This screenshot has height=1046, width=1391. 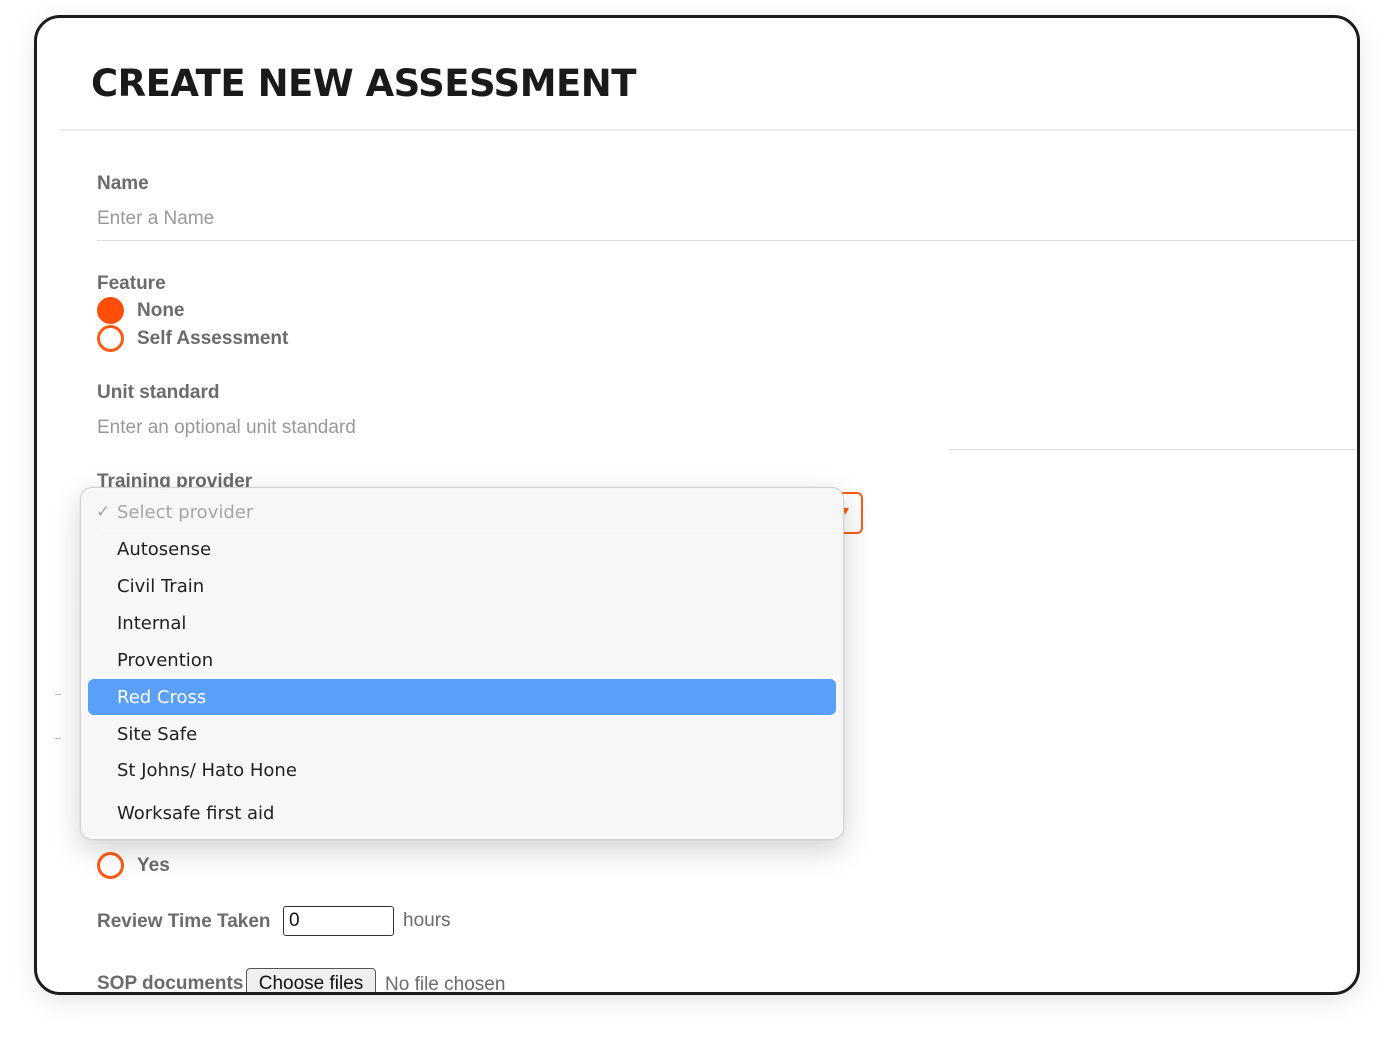 I want to click on dropdown-option: Provention, so click(x=462, y=660).